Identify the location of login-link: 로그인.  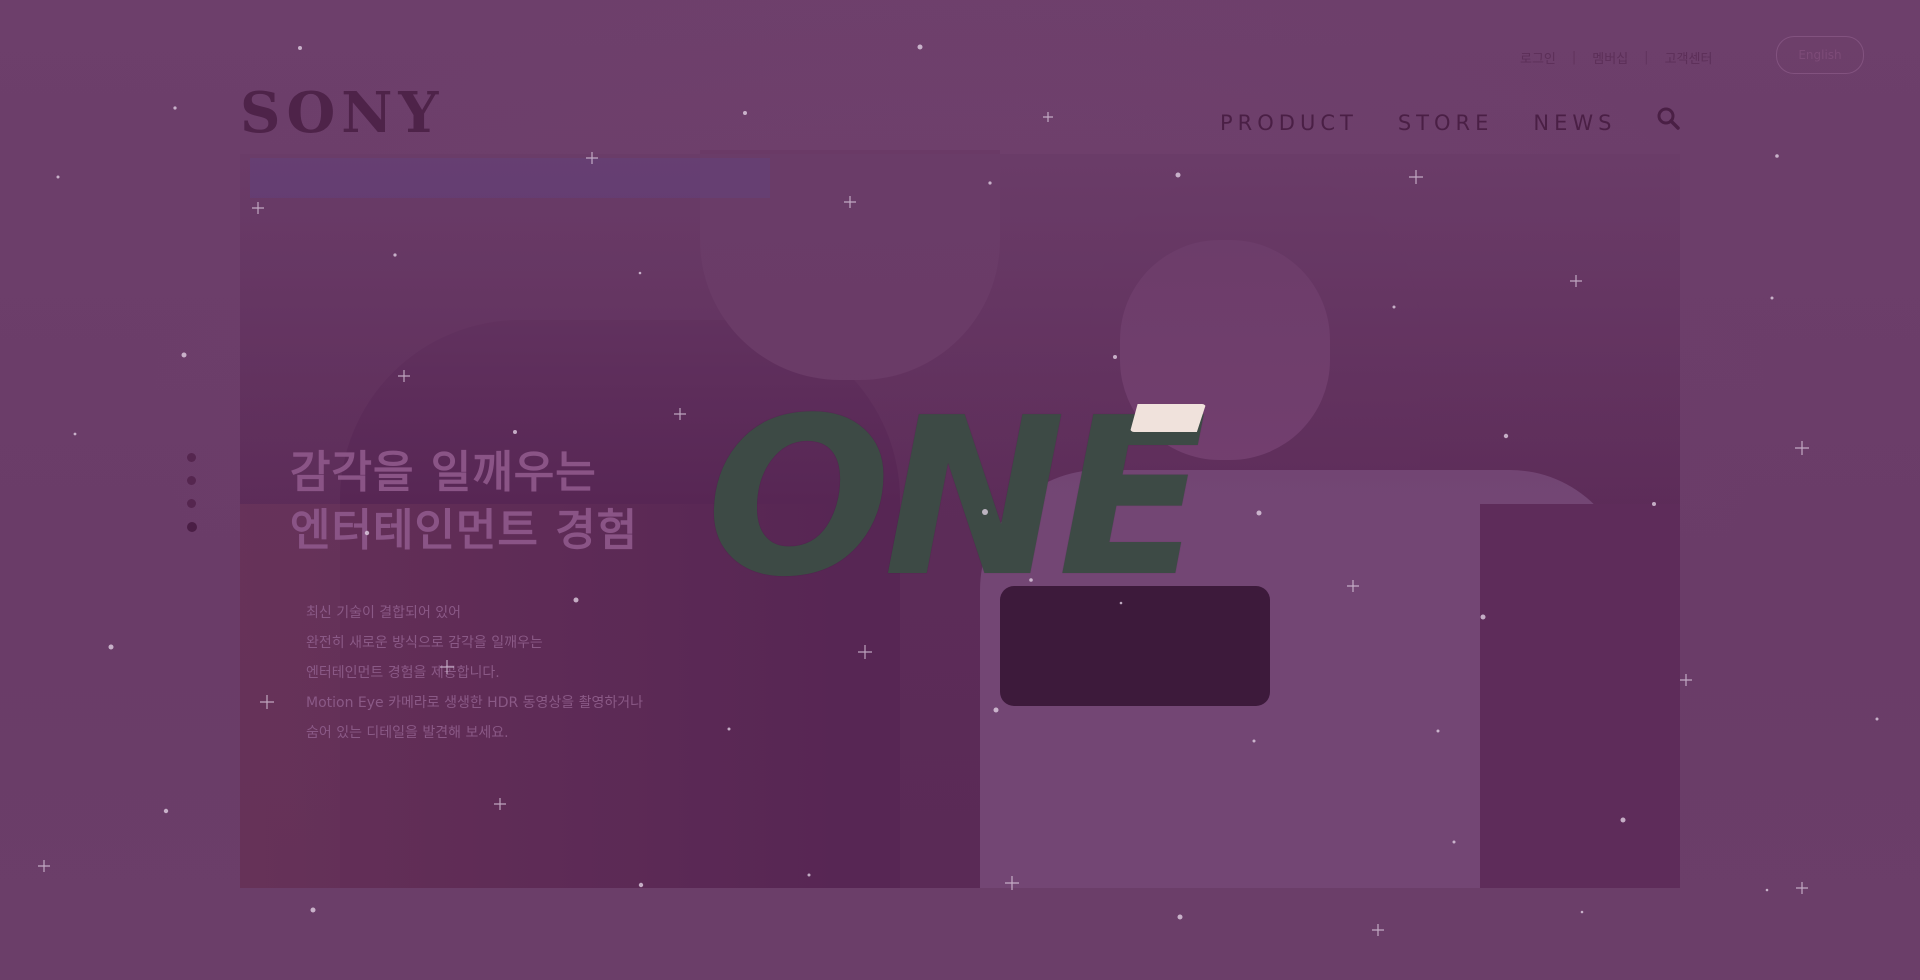
(1538, 57).